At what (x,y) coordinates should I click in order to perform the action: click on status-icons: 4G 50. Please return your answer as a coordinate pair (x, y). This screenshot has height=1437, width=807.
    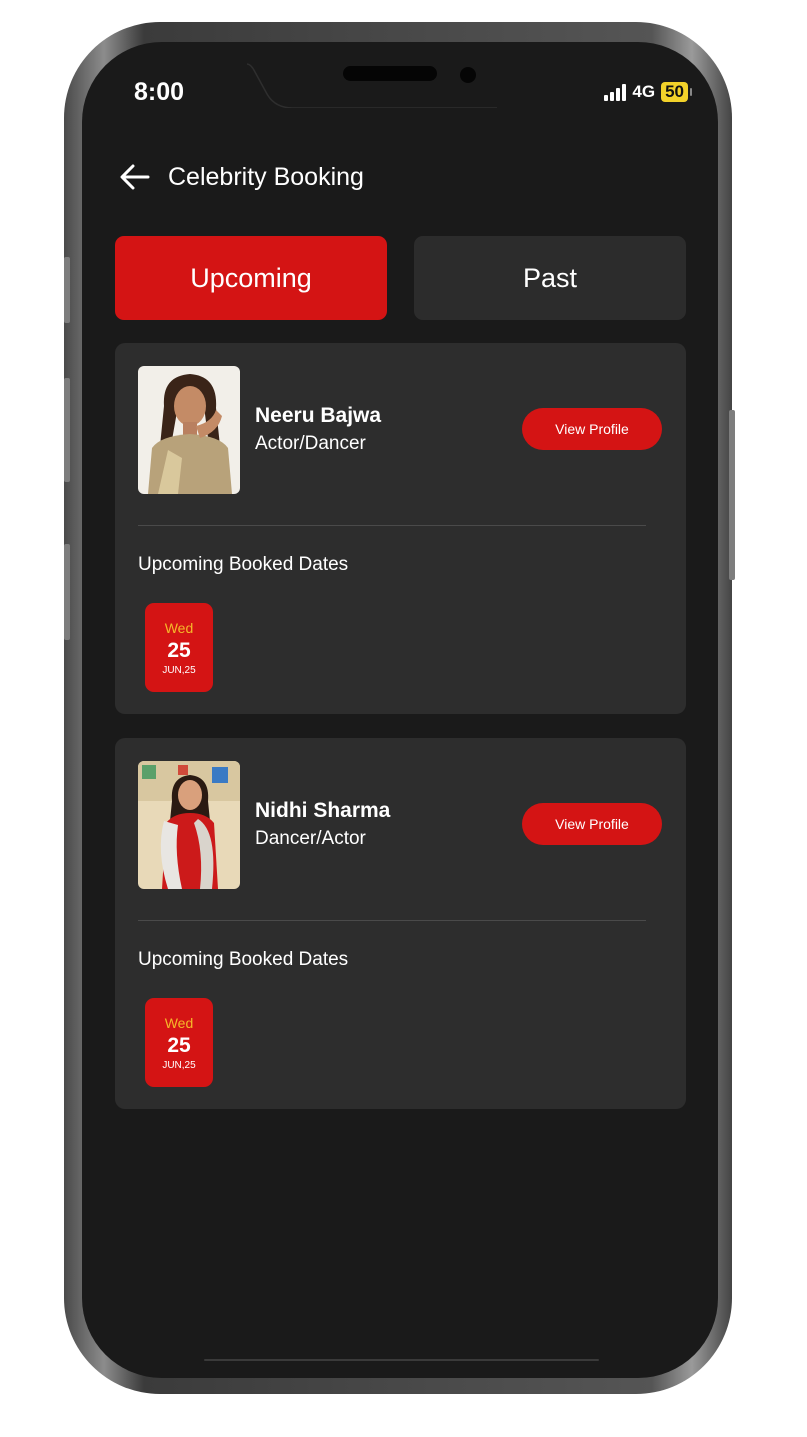
    Looking at the image, I should click on (648, 92).